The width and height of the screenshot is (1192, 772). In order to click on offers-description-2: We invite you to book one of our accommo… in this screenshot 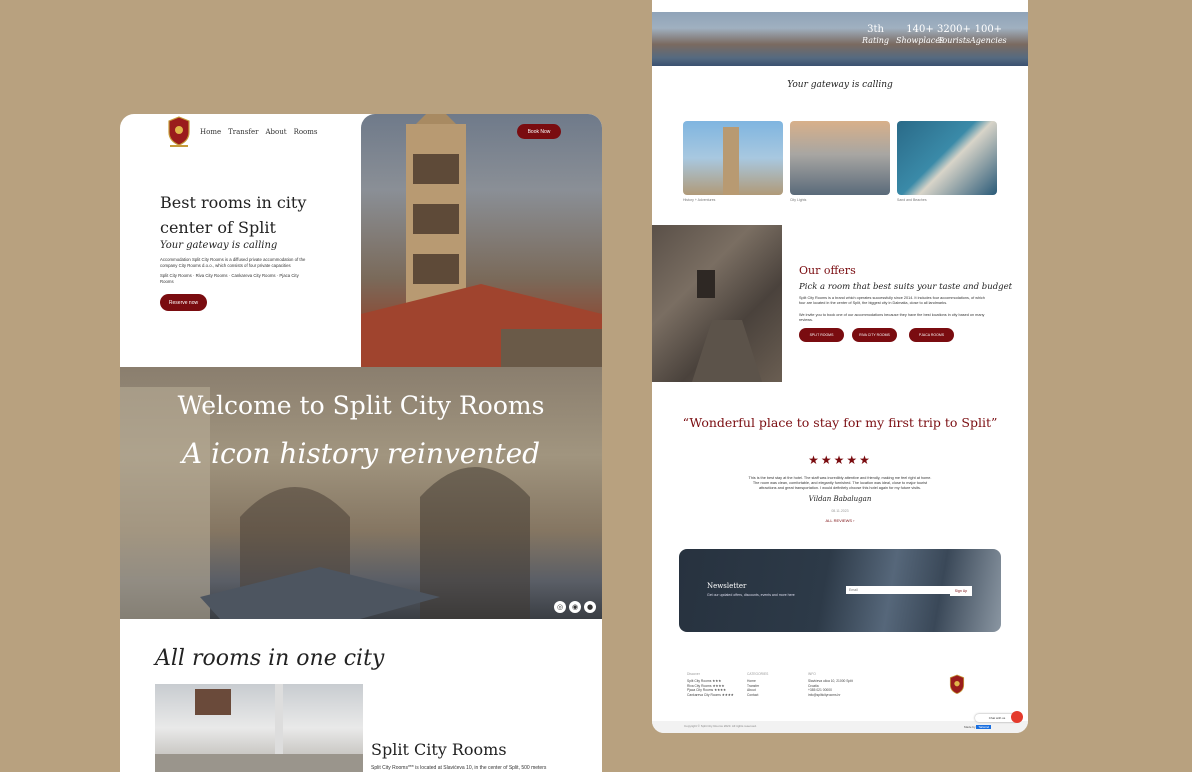, I will do `click(892, 317)`.